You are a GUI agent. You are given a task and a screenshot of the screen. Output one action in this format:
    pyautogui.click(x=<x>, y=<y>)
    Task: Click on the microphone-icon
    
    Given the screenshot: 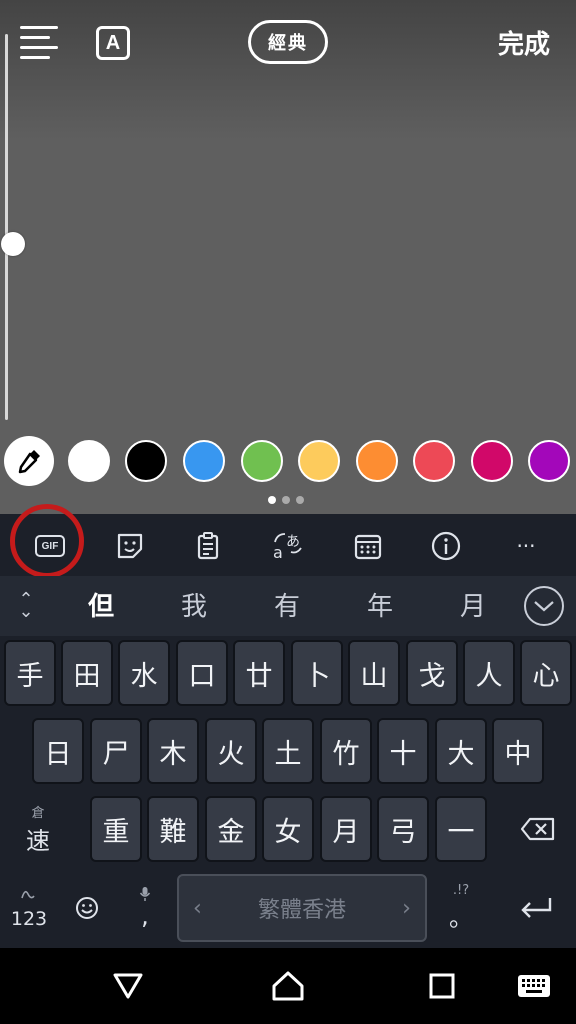 What is the action you would take?
    pyautogui.click(x=145, y=894)
    